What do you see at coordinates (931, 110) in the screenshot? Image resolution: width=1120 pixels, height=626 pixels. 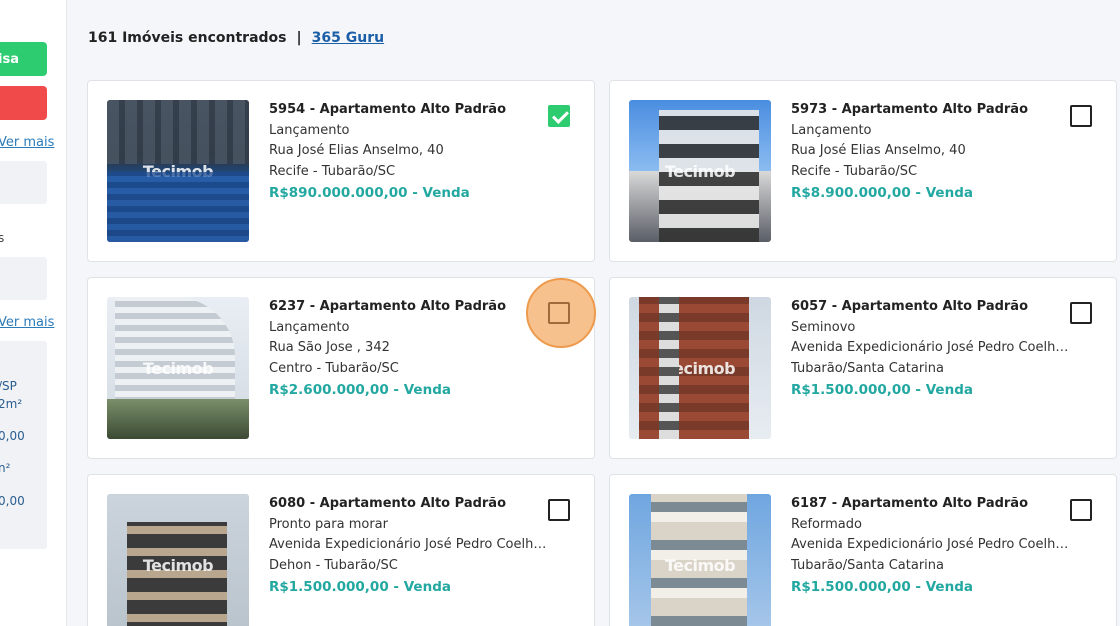 I see `property-title: 5973 - Apartamento Alto Padrão` at bounding box center [931, 110].